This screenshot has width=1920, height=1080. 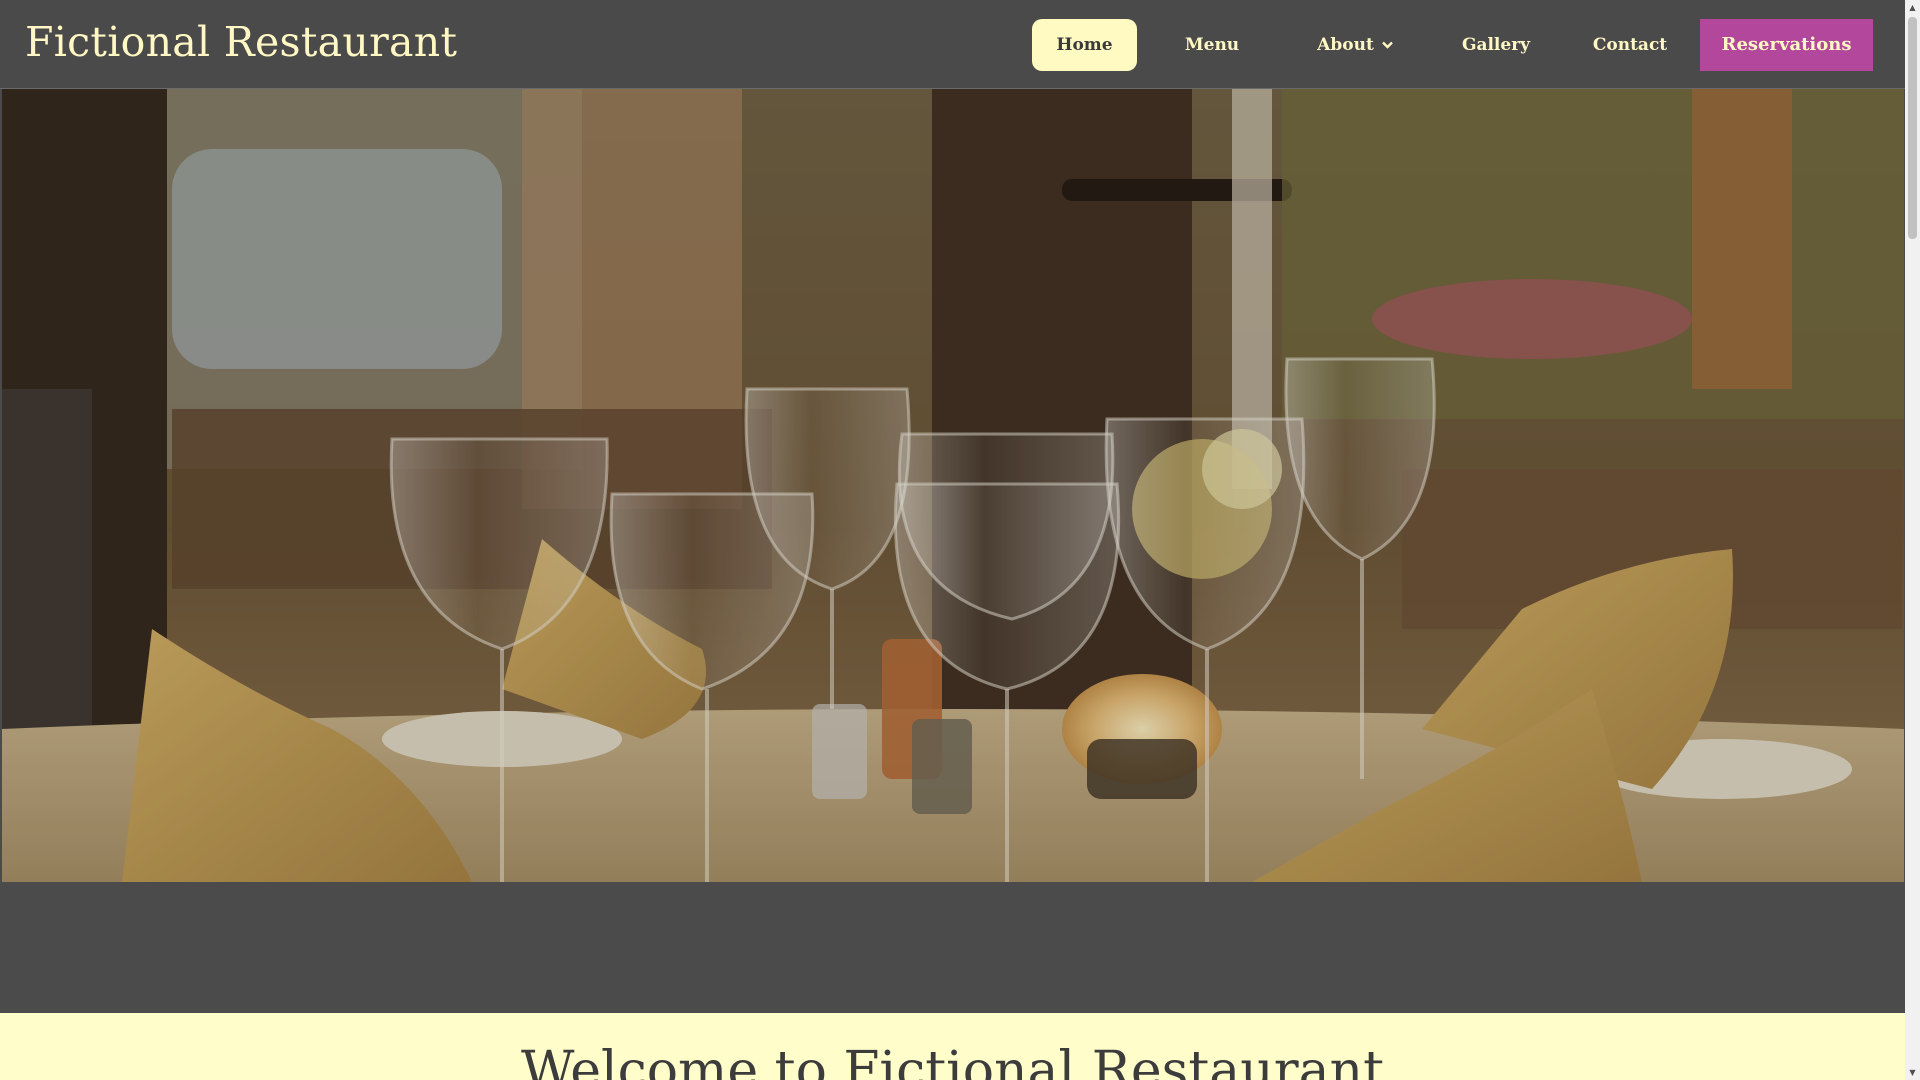 I want to click on nav-about-label: About, so click(x=1345, y=45).